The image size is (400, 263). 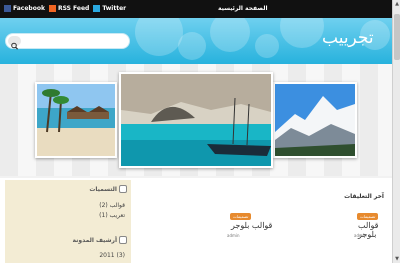 I want to click on search-button, so click(x=14, y=43).